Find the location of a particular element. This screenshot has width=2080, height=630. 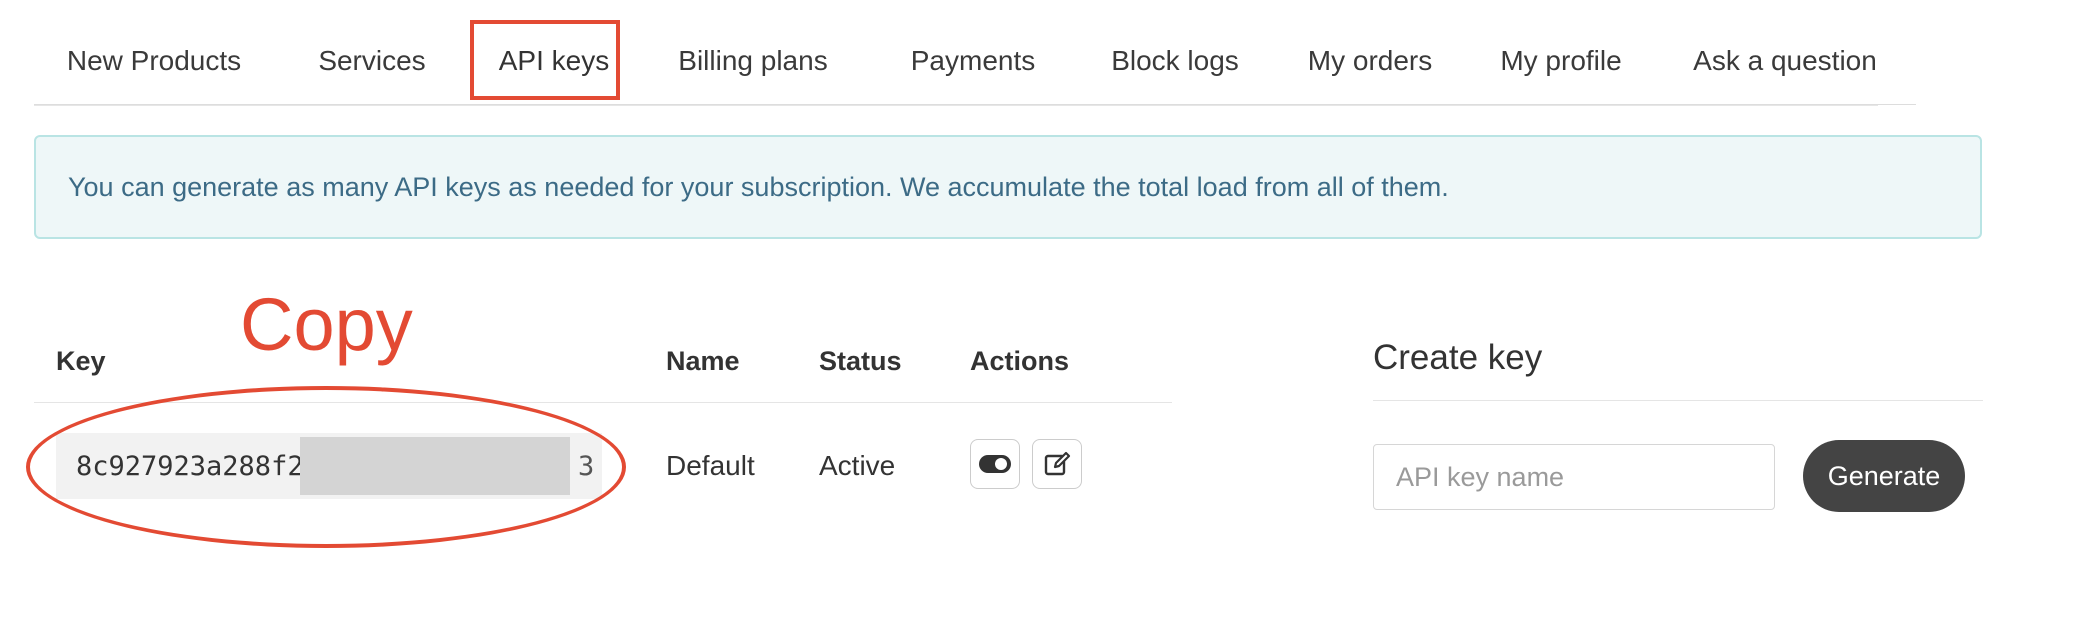

tab-label: Payments is located at coordinates (973, 60).